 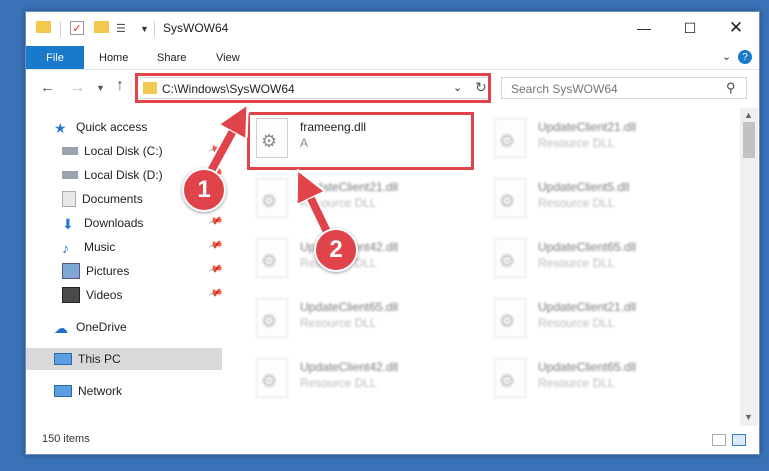 What do you see at coordinates (120, 86) in the screenshot?
I see `up-arrow-icon: ↑` at bounding box center [120, 86].